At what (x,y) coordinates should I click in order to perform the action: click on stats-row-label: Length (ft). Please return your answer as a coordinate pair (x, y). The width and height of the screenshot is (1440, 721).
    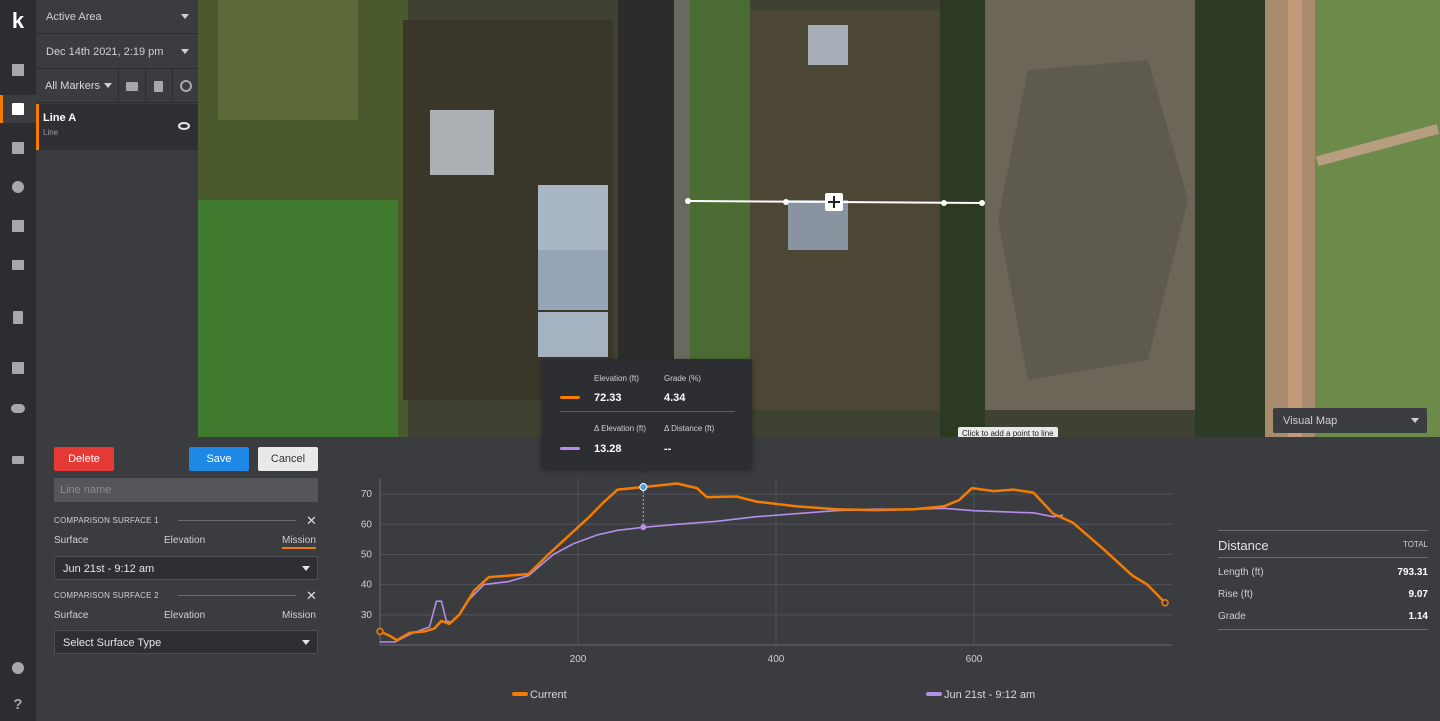
    Looking at the image, I should click on (1241, 572).